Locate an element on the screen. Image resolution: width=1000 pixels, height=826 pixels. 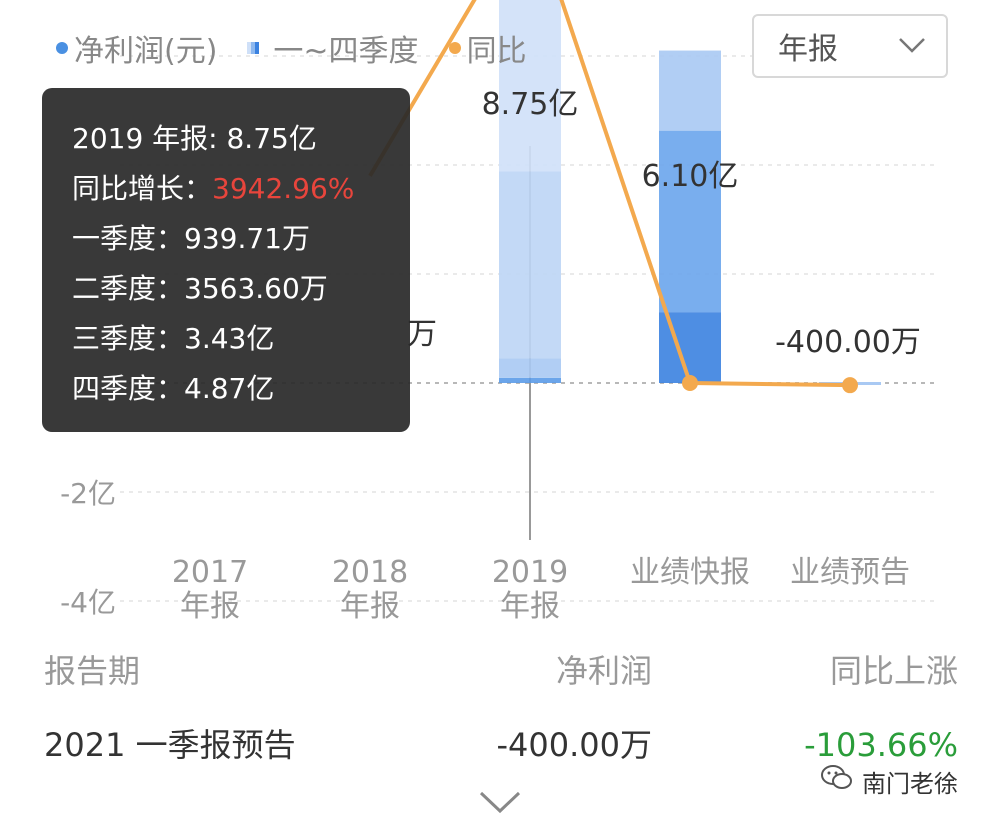
legend-dot-orange-icon is located at coordinates (454, 48).